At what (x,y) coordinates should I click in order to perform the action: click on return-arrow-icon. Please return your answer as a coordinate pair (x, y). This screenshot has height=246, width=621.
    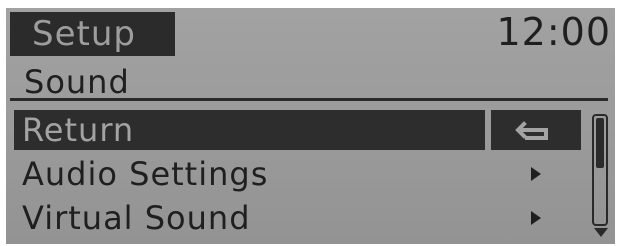
    Looking at the image, I should click on (531, 130).